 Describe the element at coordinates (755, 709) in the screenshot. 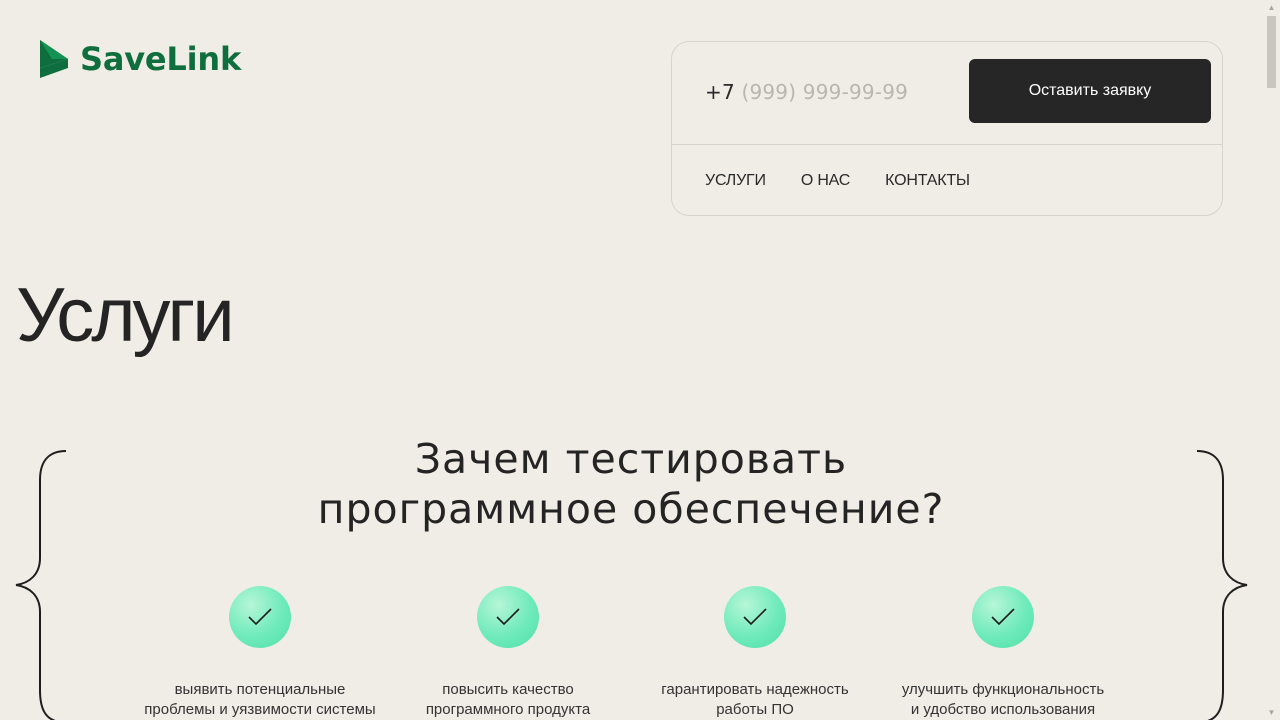

I see `feature-text-line: работы ПО` at that location.